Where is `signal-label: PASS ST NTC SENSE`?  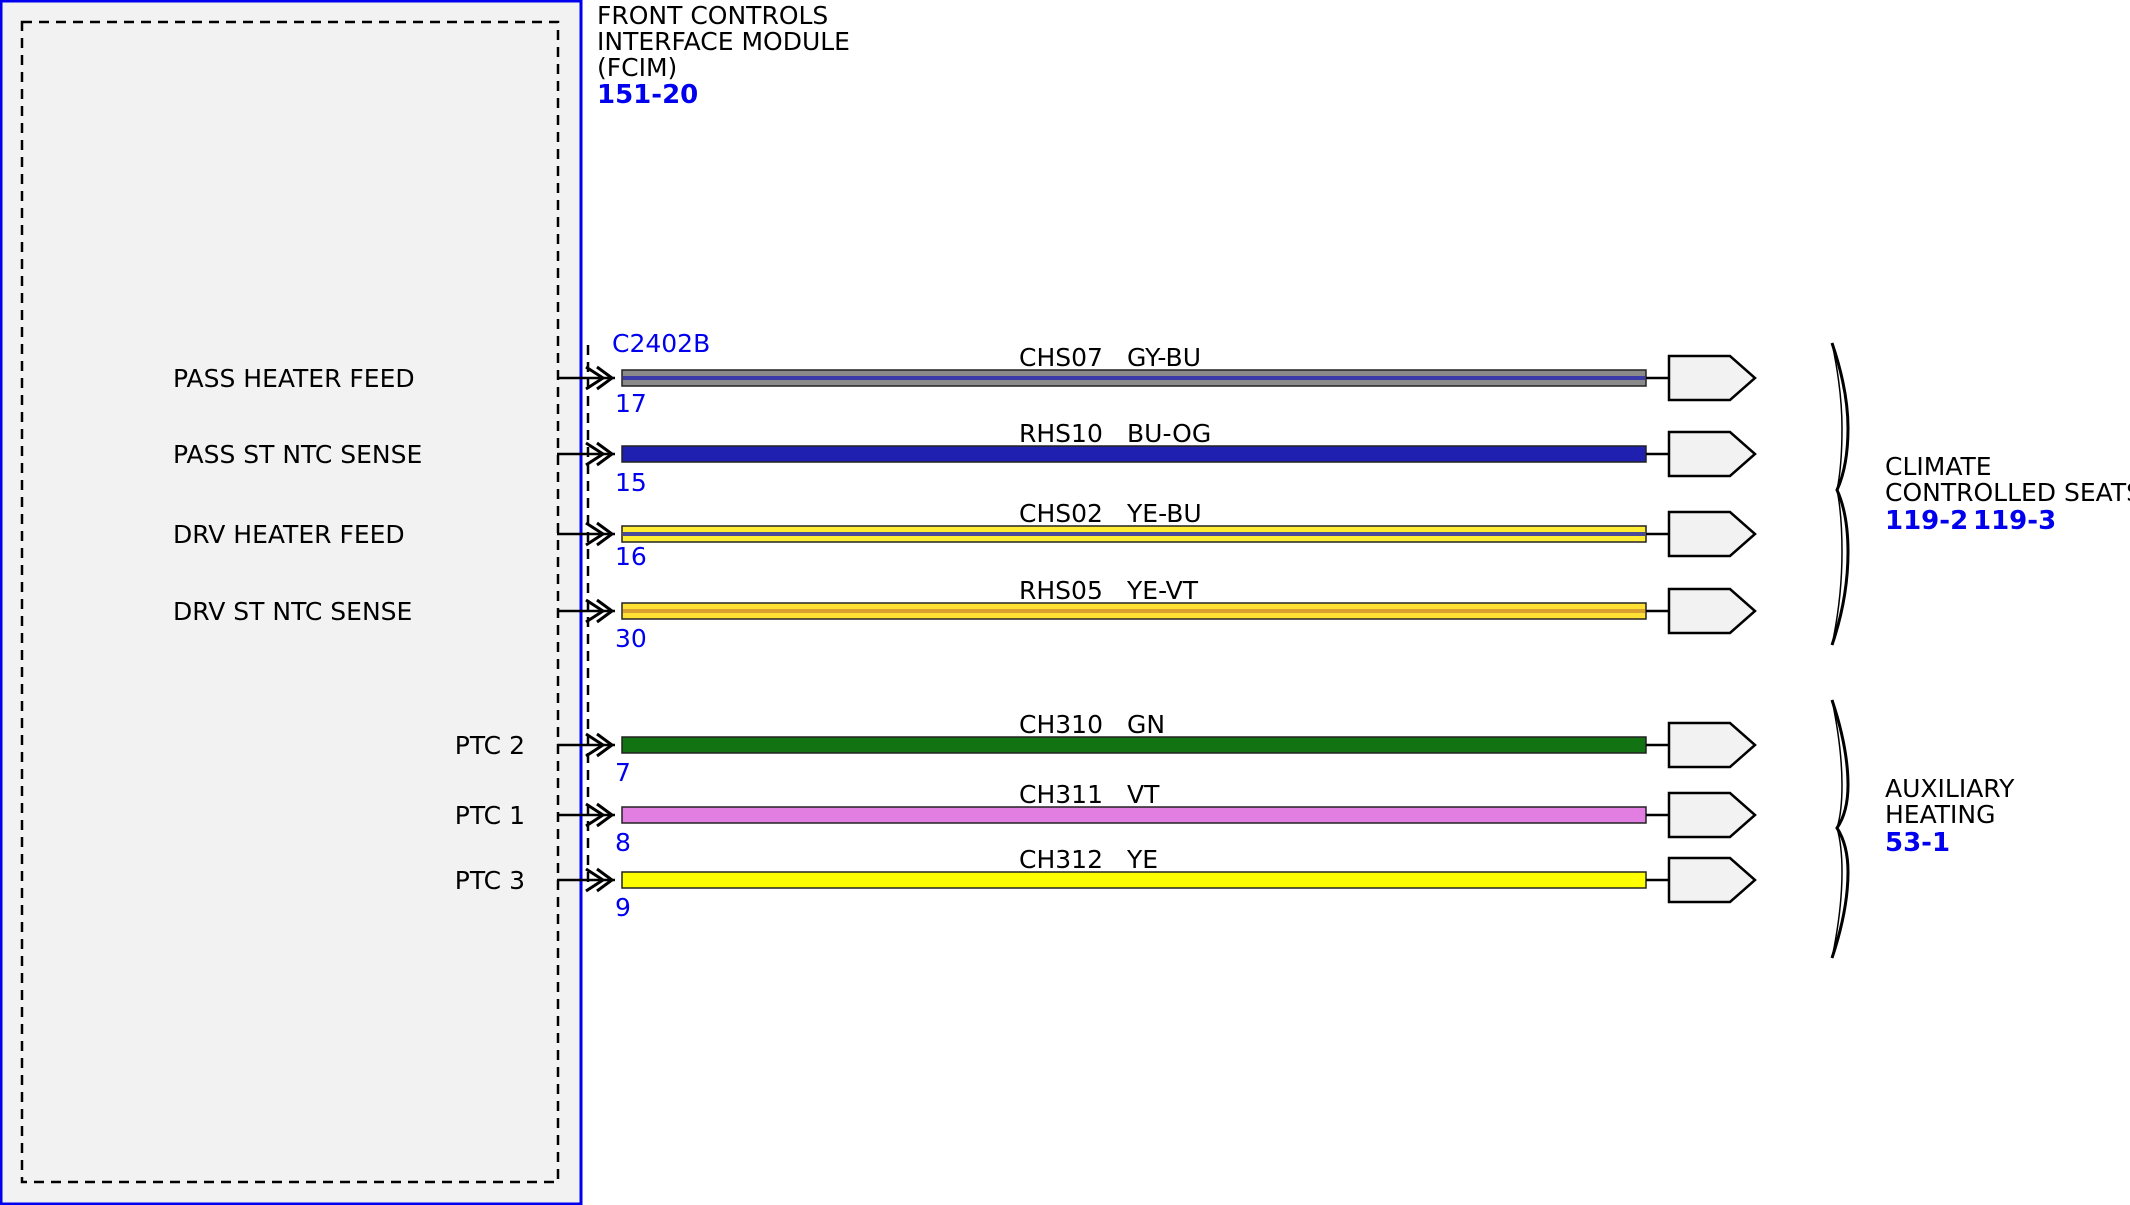 signal-label: PASS ST NTC SENSE is located at coordinates (297, 454).